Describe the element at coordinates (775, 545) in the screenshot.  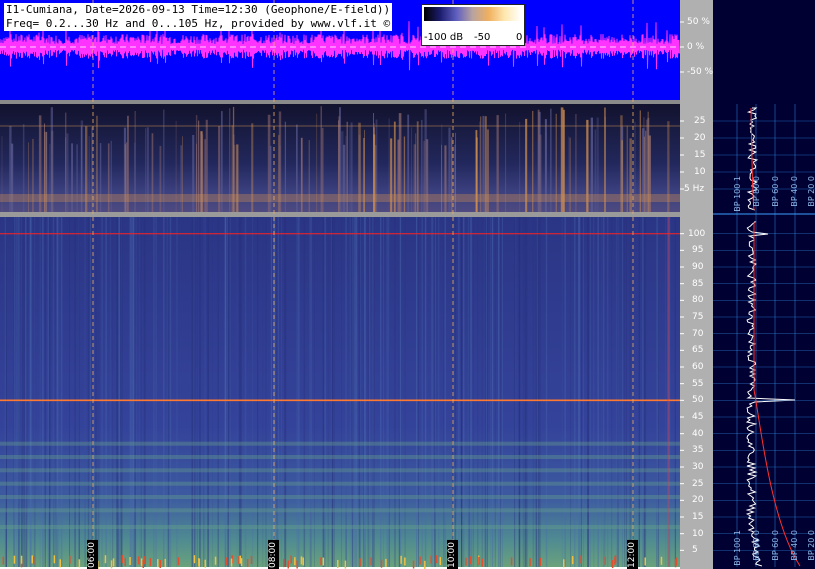
I see `spectrum-high-scale-label: BP 60 0` at that location.